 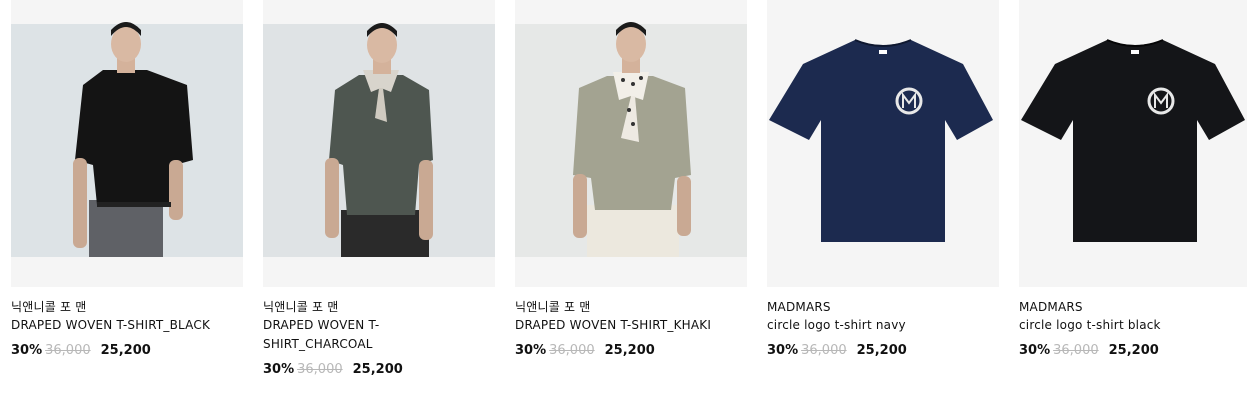 I want to click on product-name: DRAPED WOVEN T-SHIRT_KHAKI, so click(x=631, y=325).